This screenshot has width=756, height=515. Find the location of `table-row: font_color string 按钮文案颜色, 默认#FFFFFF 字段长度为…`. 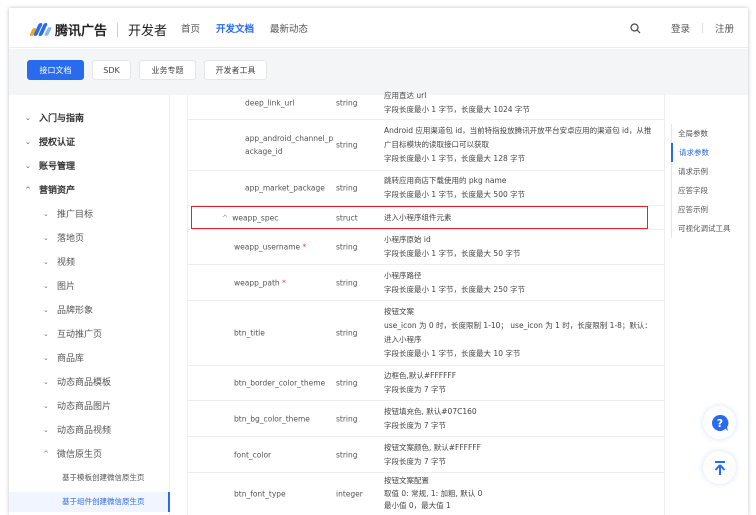

table-row: font_color string 按钮文案颜色, 默认#FFFFFF 字段长度为… is located at coordinates (426, 455).